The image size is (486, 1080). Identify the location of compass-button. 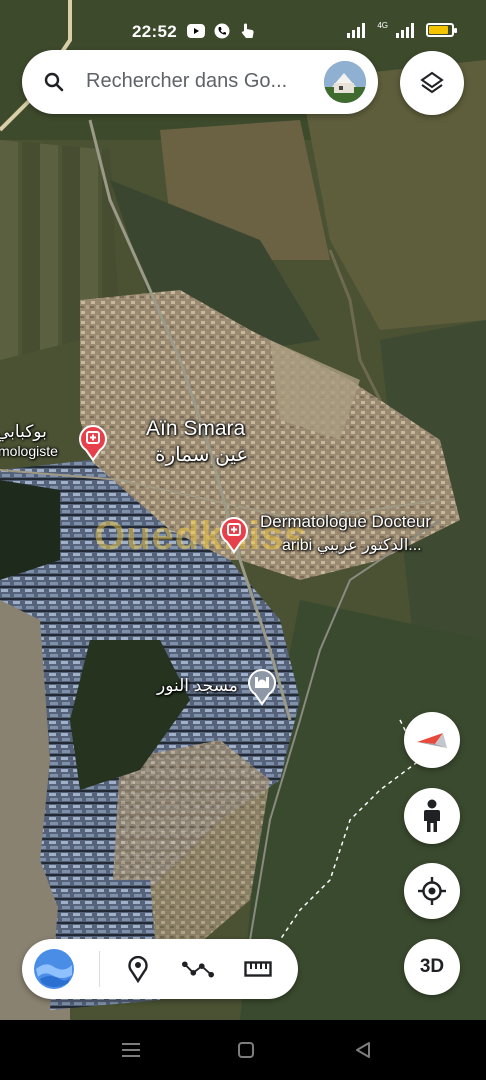
(432, 740).